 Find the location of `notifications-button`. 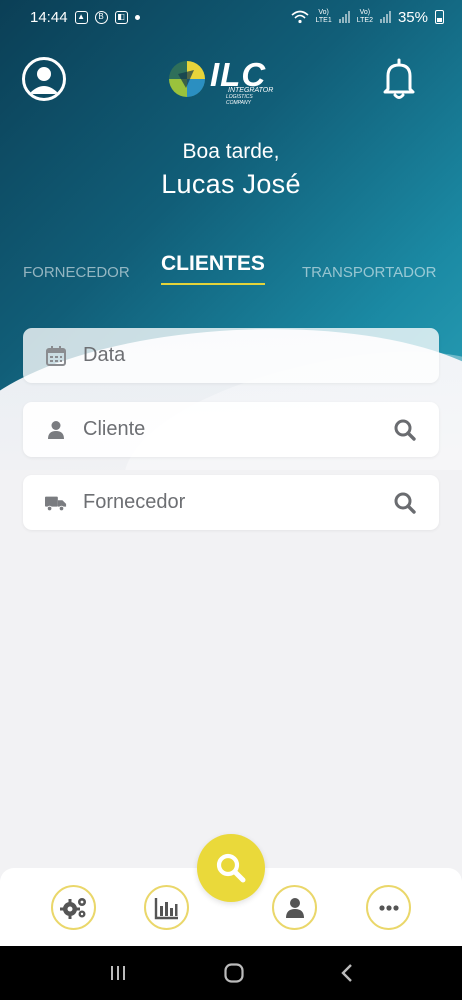

notifications-button is located at coordinates (399, 79).